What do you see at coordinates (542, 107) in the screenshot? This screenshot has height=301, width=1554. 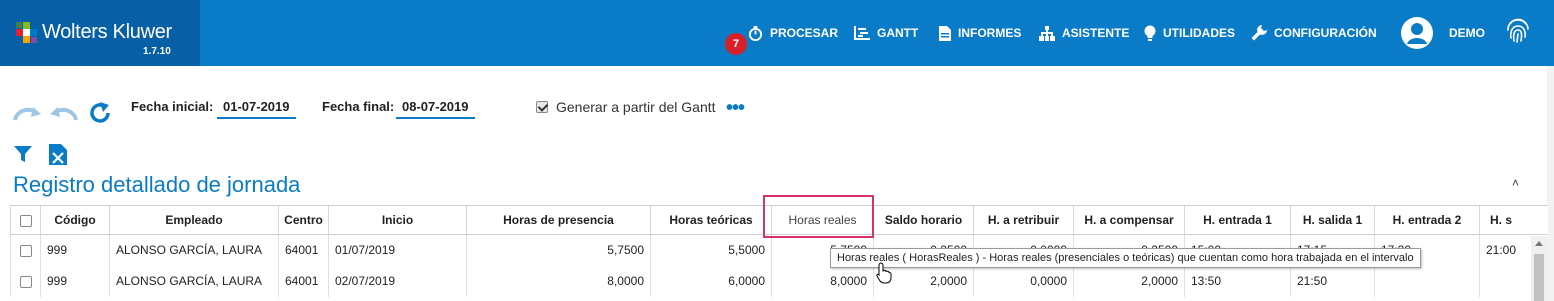 I see `generar-gantt-checkbox` at bounding box center [542, 107].